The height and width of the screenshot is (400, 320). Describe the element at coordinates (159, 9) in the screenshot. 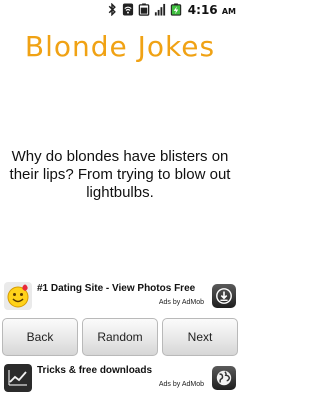

I see `signal-icon` at that location.